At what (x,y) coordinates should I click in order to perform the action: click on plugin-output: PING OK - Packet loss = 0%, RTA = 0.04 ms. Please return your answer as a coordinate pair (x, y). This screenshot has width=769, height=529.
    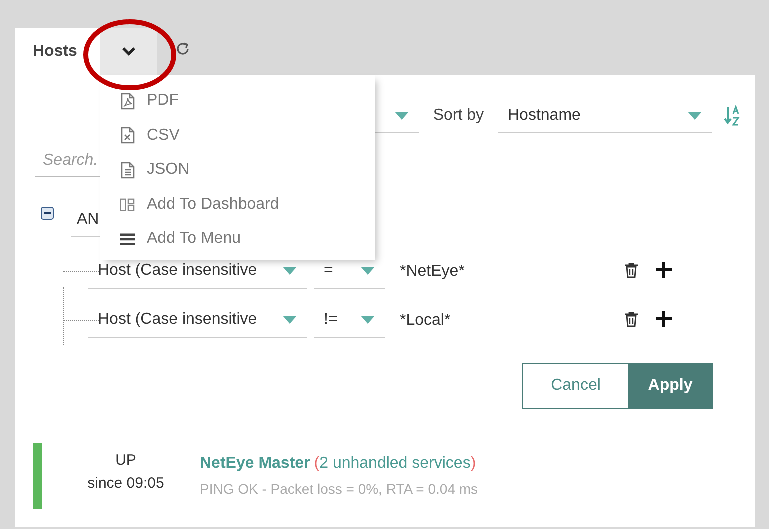
    Looking at the image, I should click on (339, 489).